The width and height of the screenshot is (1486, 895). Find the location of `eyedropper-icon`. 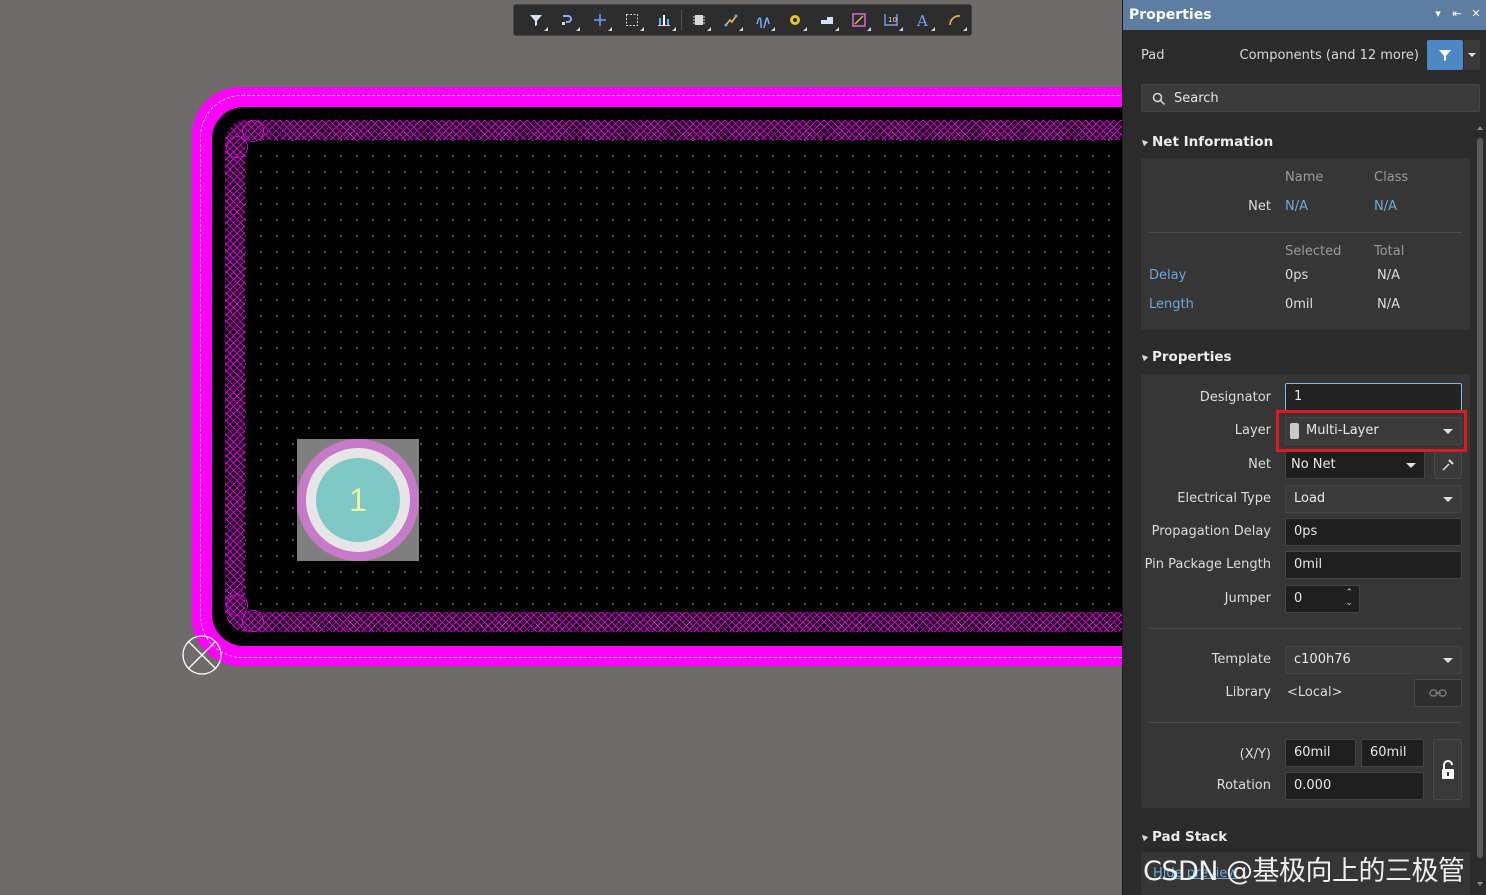

eyedropper-icon is located at coordinates (1448, 465).